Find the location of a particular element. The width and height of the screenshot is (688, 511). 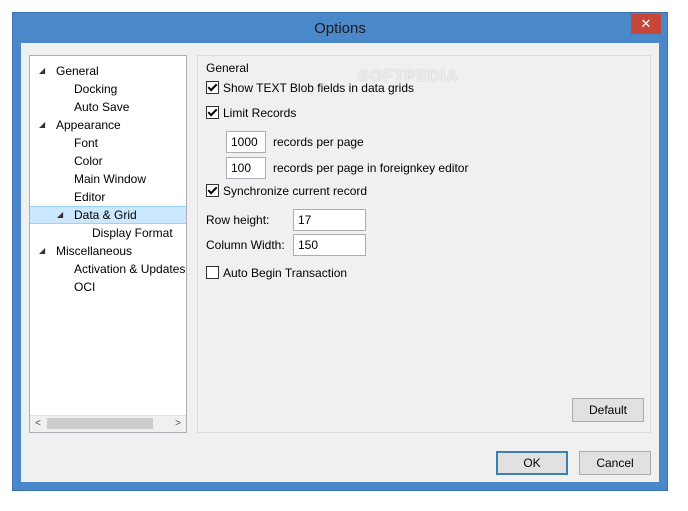

tree-item: Main Window is located at coordinates (108, 179).